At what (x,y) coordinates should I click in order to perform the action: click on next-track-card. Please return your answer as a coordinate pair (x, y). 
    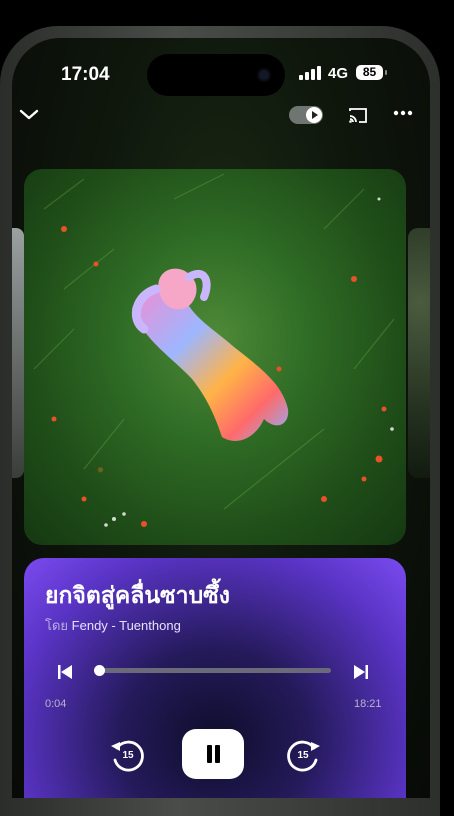
    Looking at the image, I should click on (419, 353).